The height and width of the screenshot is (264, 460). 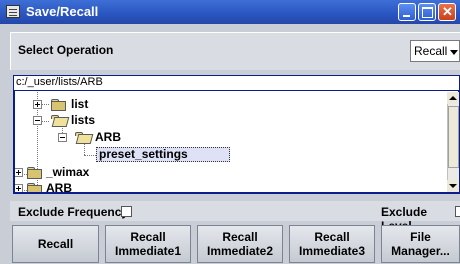 I want to click on maximize-button, so click(x=427, y=12).